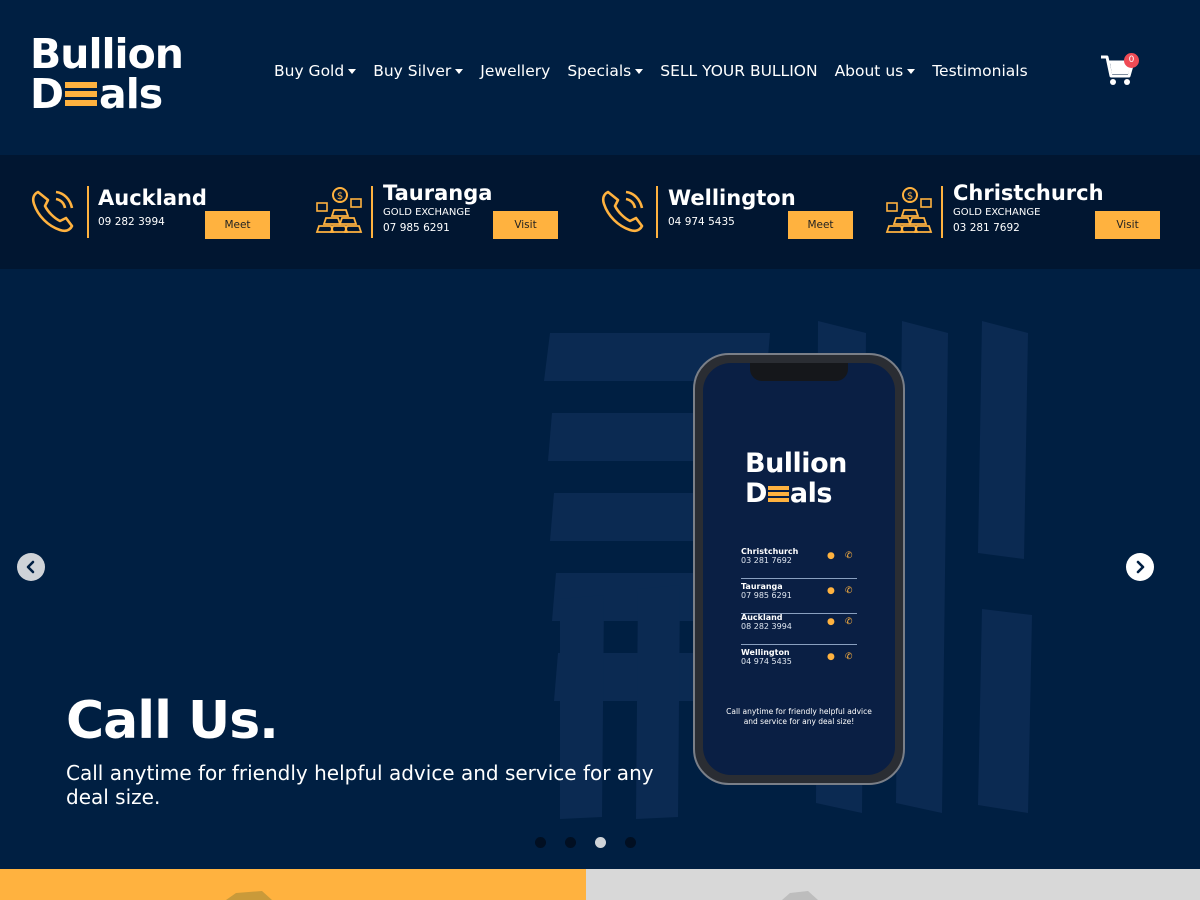 This screenshot has height=900, width=1200. What do you see at coordinates (909, 210) in the screenshot?
I see `gold-bars-icon: $` at bounding box center [909, 210].